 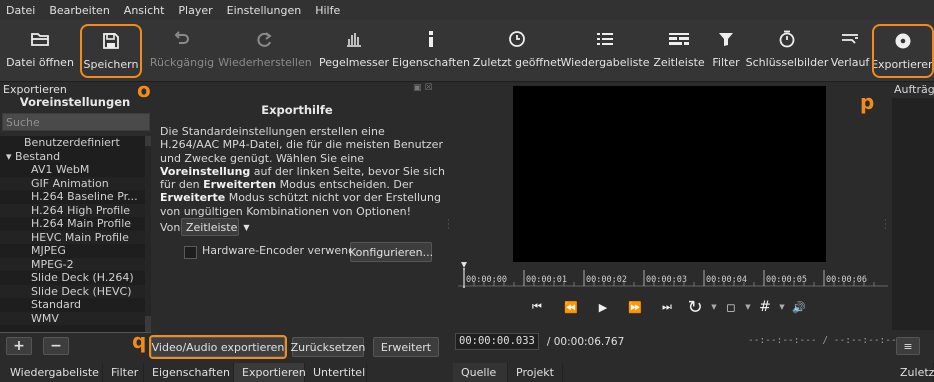 I want to click on plus-icon: +, so click(x=19, y=346).